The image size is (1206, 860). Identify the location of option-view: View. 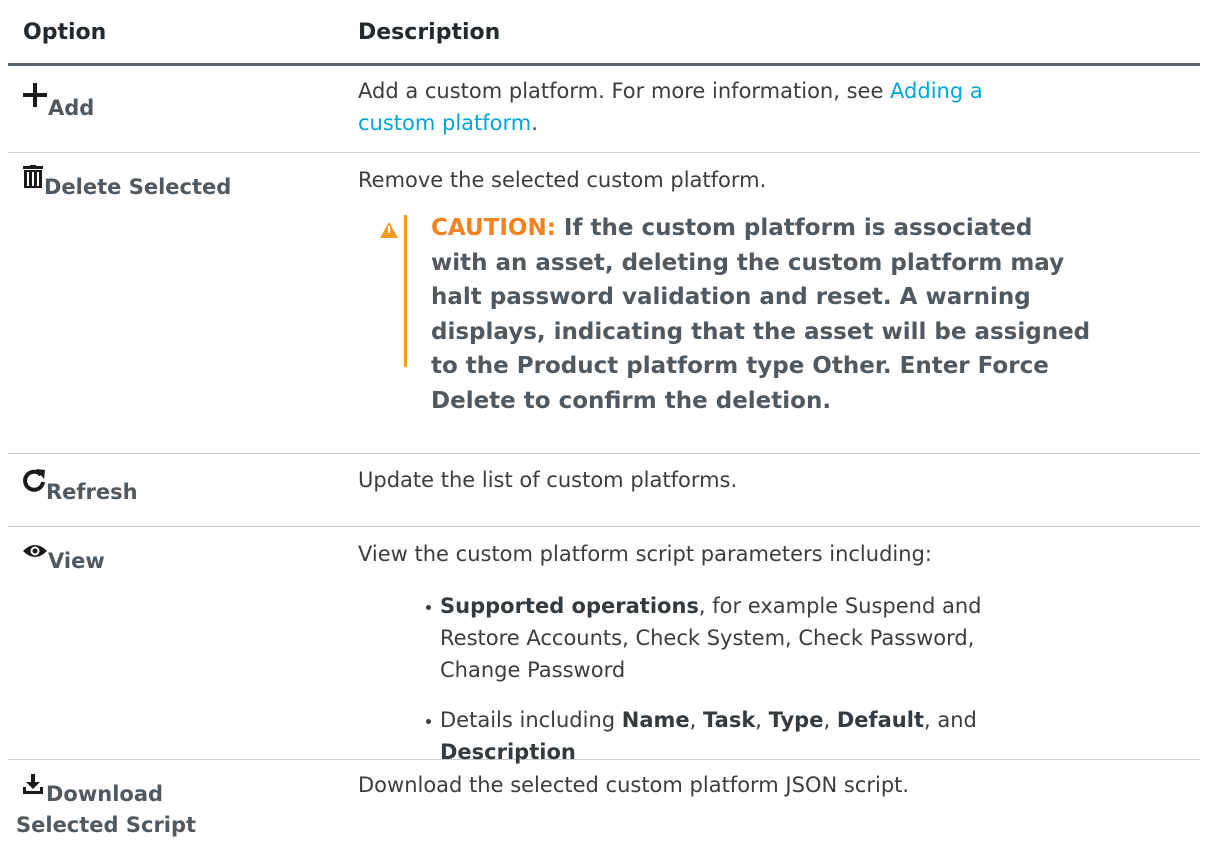
(182, 556).